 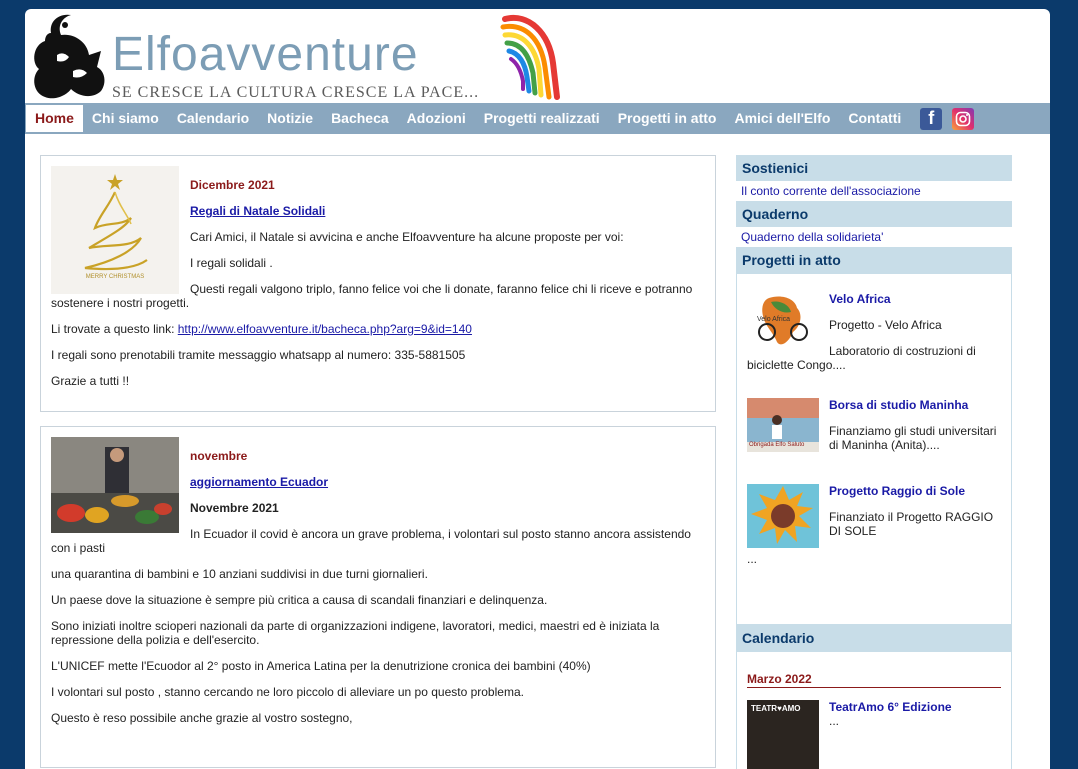 I want to click on nav-bacheca: Bacheca, so click(x=360, y=118).